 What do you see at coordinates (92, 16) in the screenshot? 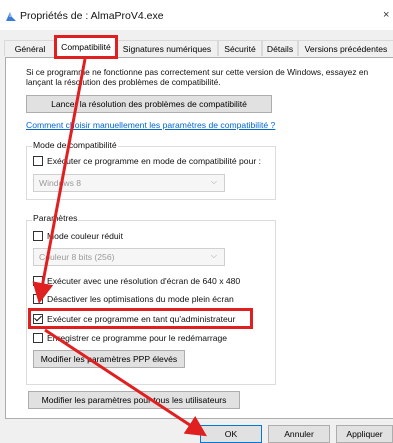
I see `window-title: Propriétés de : AlmaProV4.exe` at bounding box center [92, 16].